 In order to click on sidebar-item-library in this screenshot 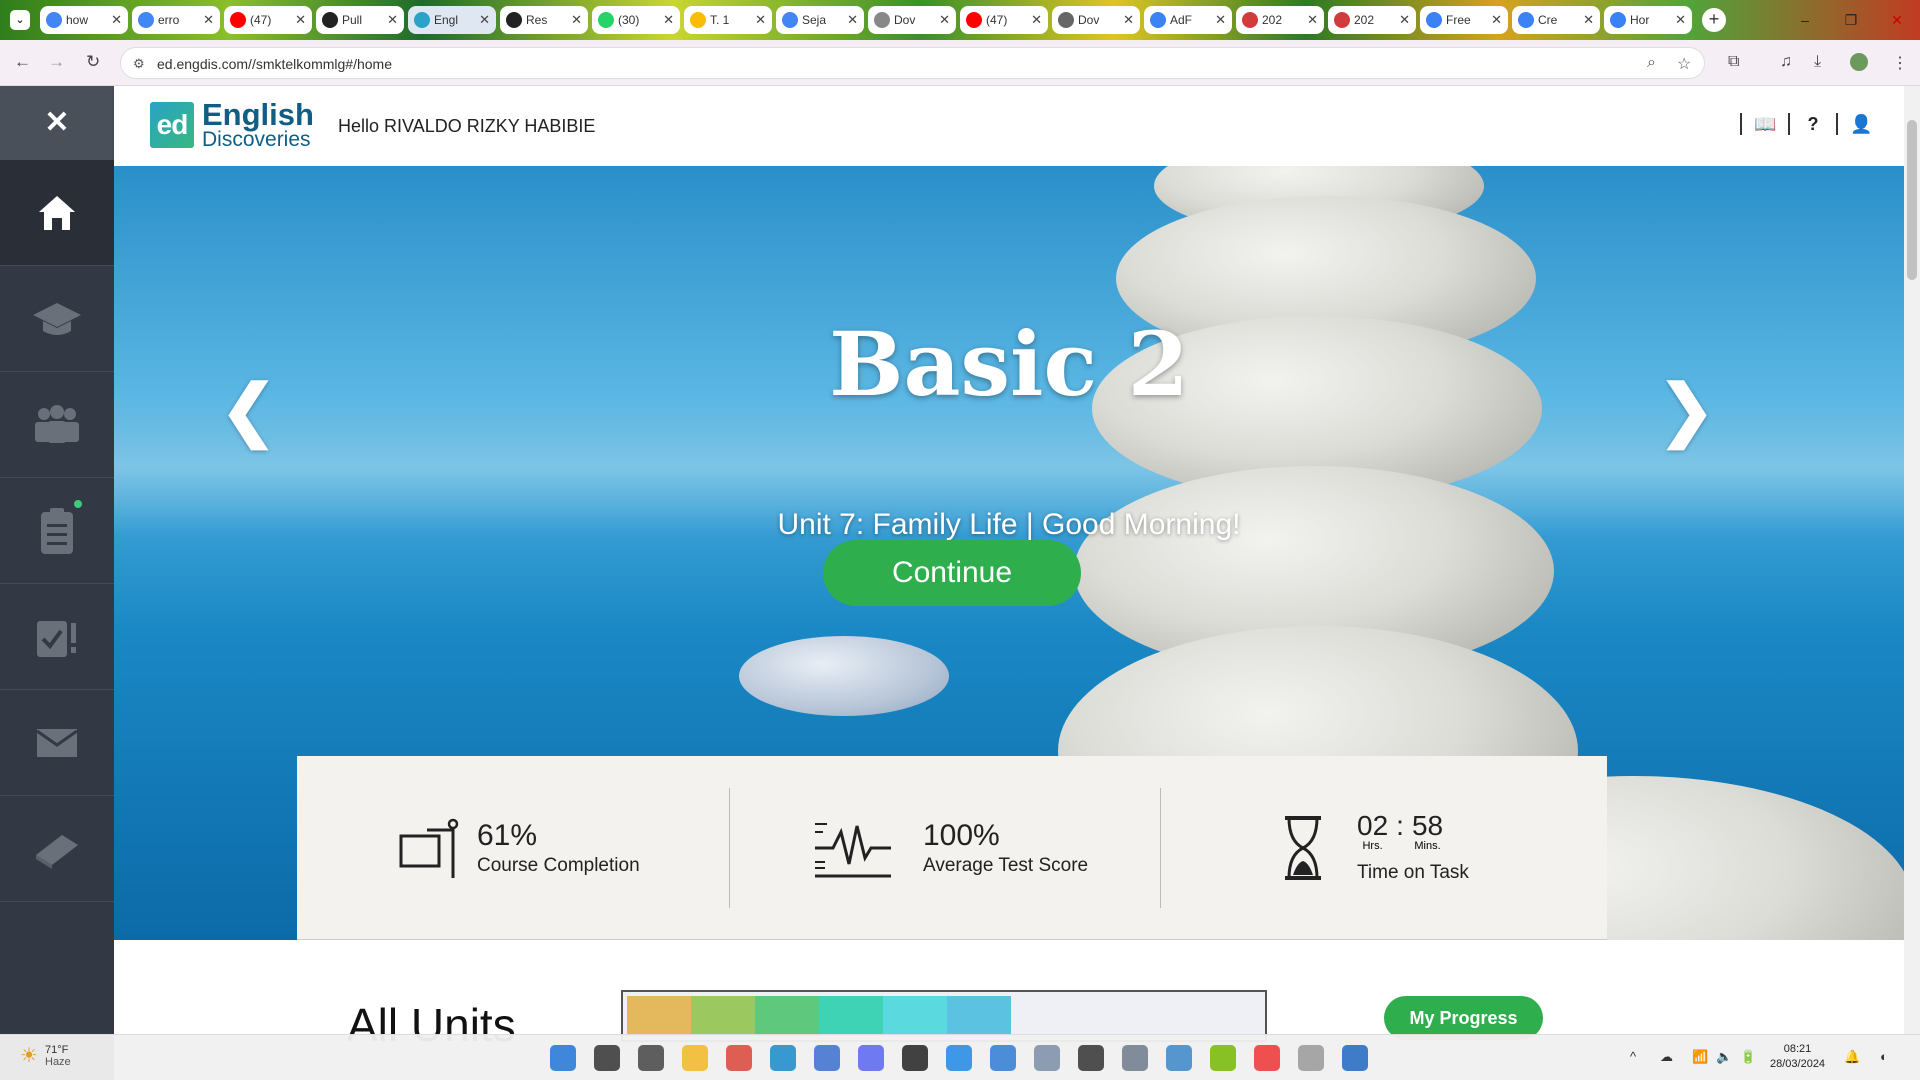, I will do `click(57, 849)`.